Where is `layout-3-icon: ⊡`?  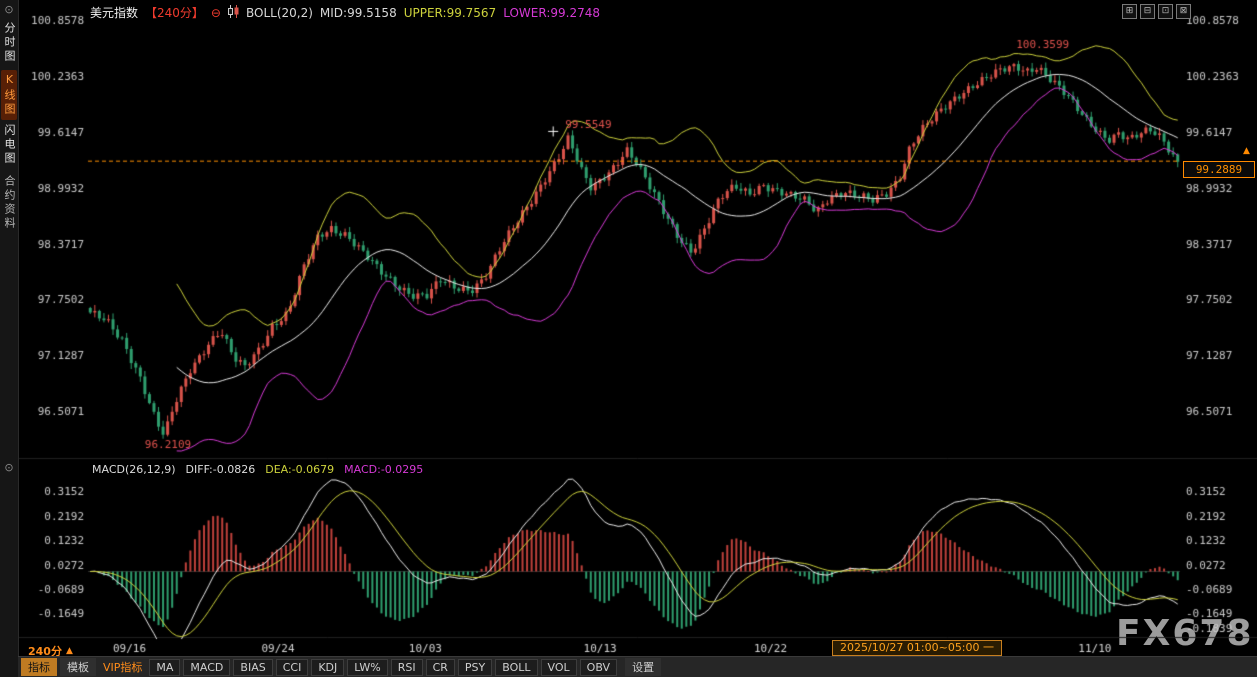
layout-3-icon: ⊡ is located at coordinates (1165, 11).